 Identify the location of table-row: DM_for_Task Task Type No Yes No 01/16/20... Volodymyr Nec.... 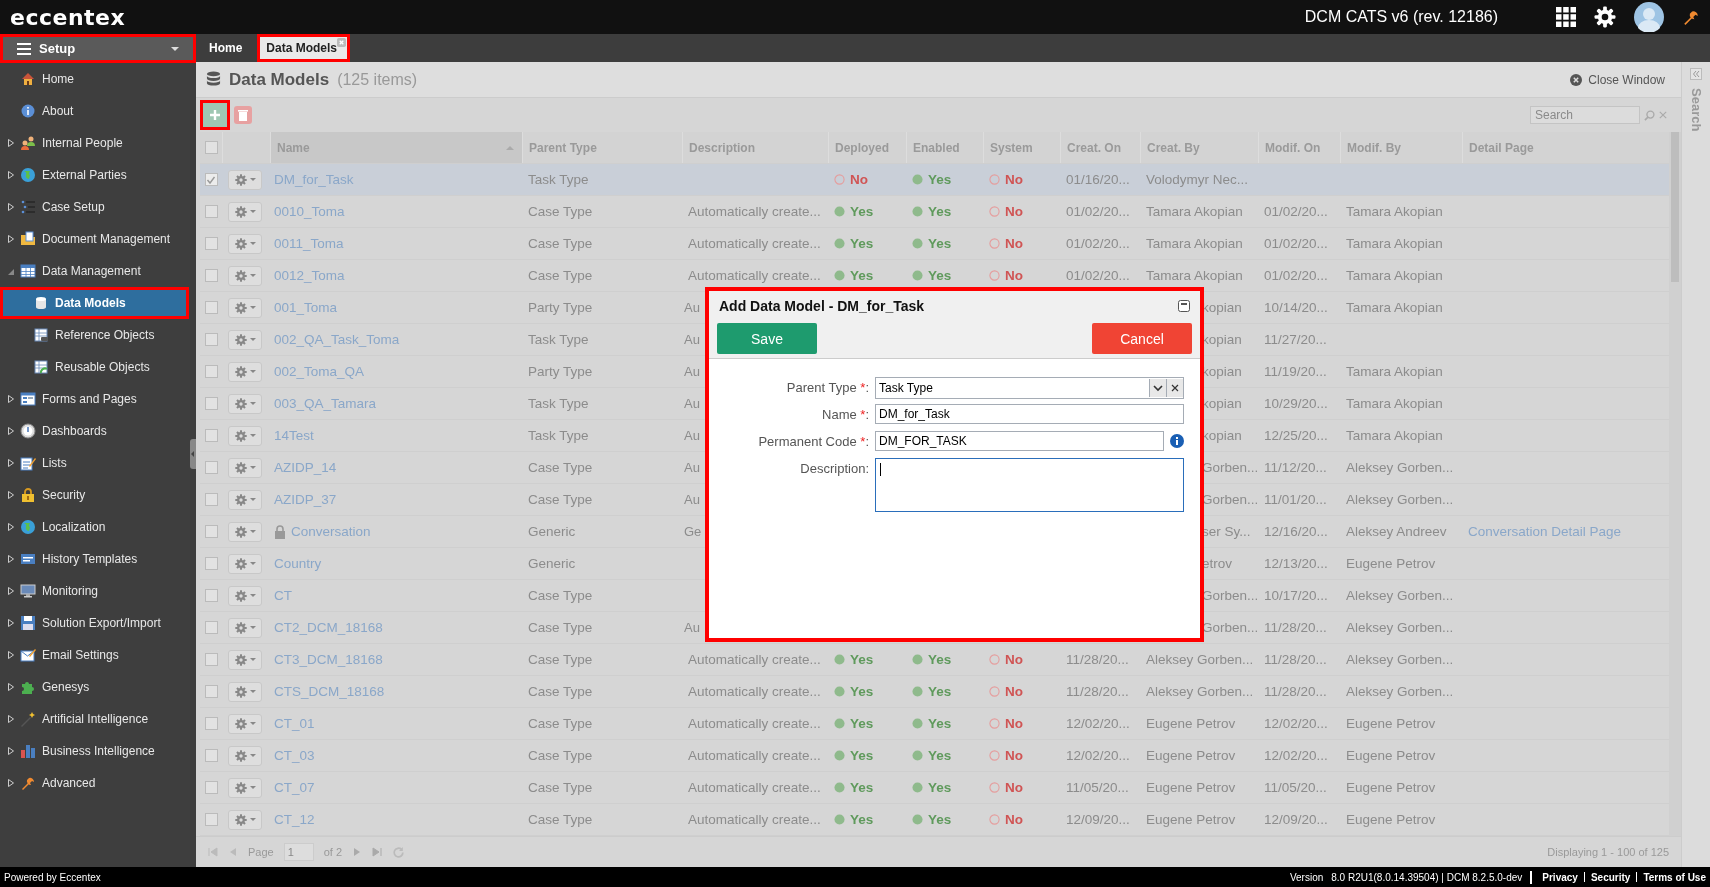
(934, 180).